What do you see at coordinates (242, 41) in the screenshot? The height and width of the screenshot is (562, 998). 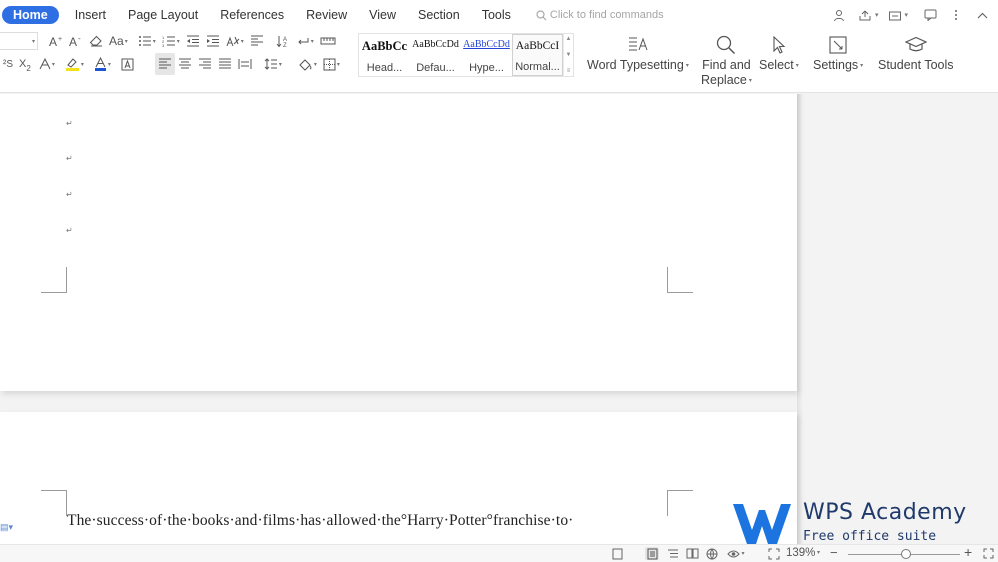 I see `chinese-layout-caret-icon: ▾` at bounding box center [242, 41].